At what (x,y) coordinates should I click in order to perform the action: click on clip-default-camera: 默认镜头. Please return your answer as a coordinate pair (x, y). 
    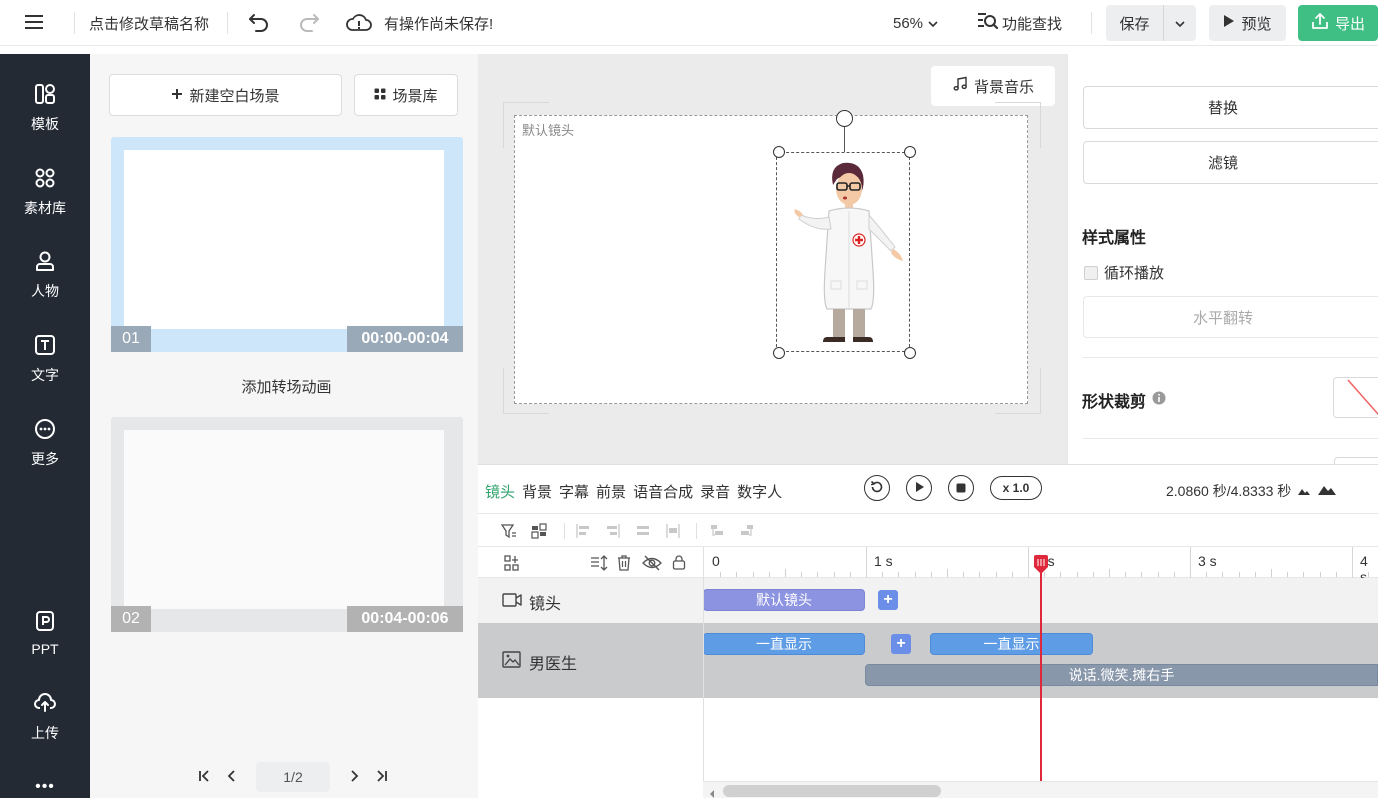
    Looking at the image, I should click on (784, 600).